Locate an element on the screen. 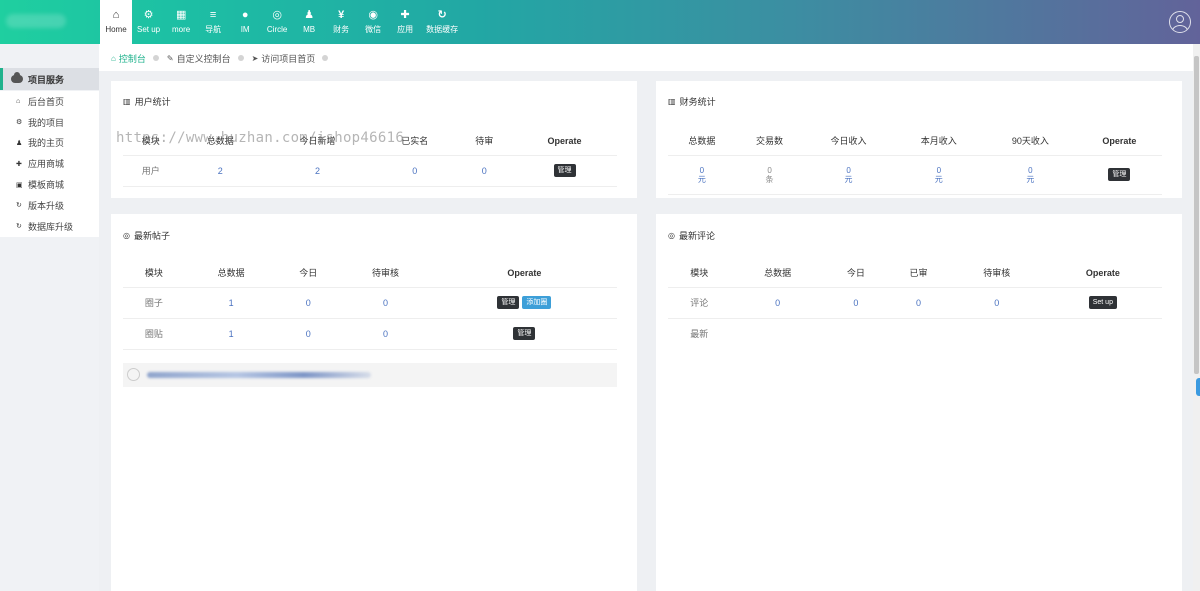  nav-setup: ⚙ Set up is located at coordinates (148, 22).